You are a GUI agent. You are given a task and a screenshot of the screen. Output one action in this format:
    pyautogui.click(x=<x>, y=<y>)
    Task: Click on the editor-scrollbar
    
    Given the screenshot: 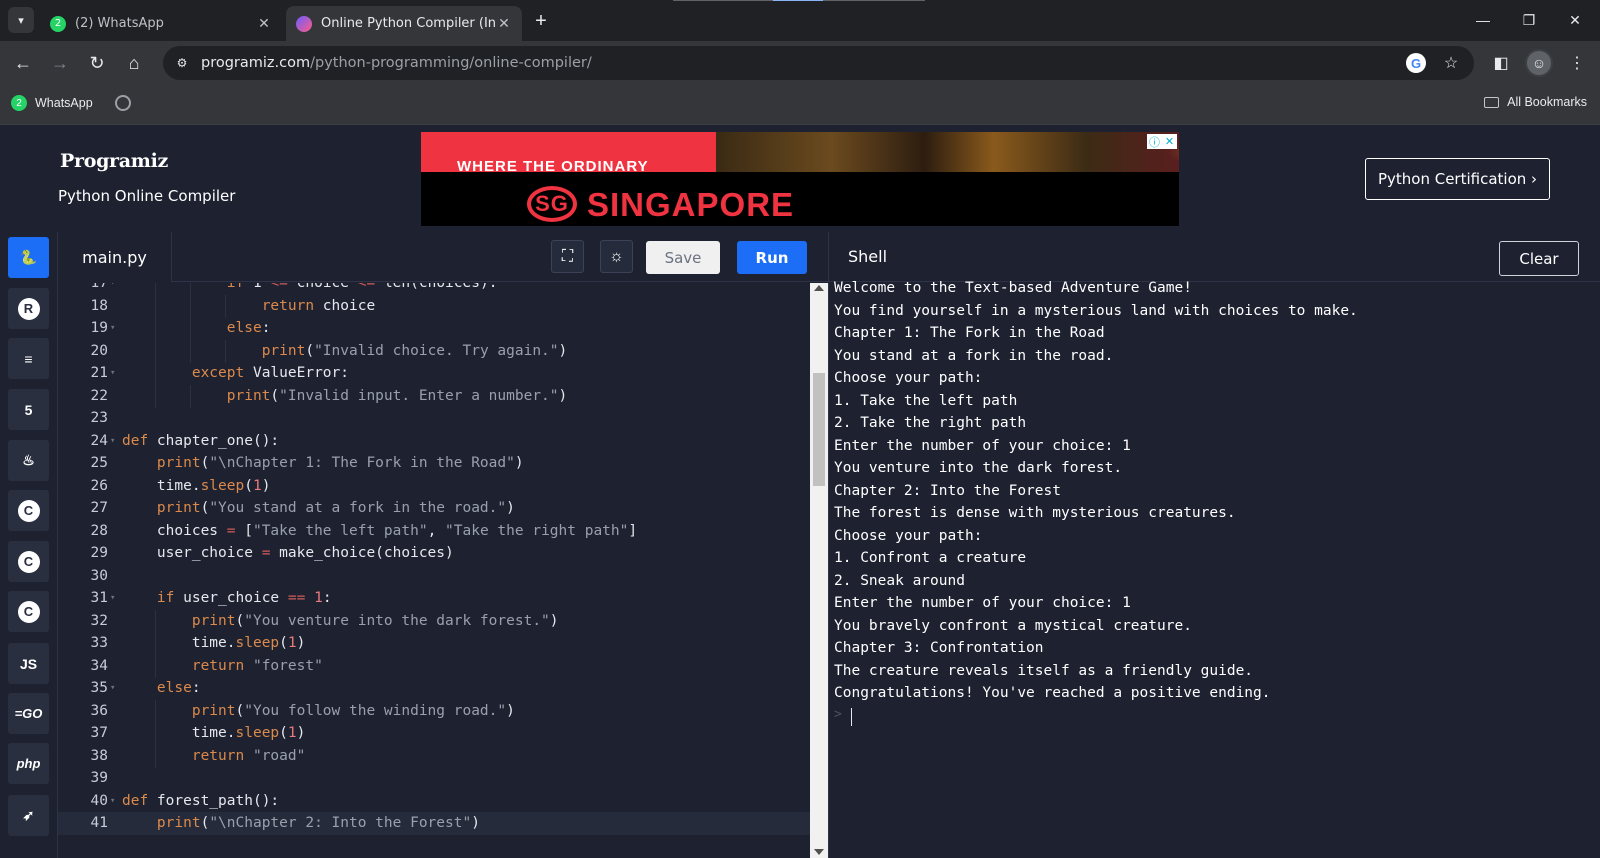 What is the action you would take?
    pyautogui.click(x=819, y=570)
    